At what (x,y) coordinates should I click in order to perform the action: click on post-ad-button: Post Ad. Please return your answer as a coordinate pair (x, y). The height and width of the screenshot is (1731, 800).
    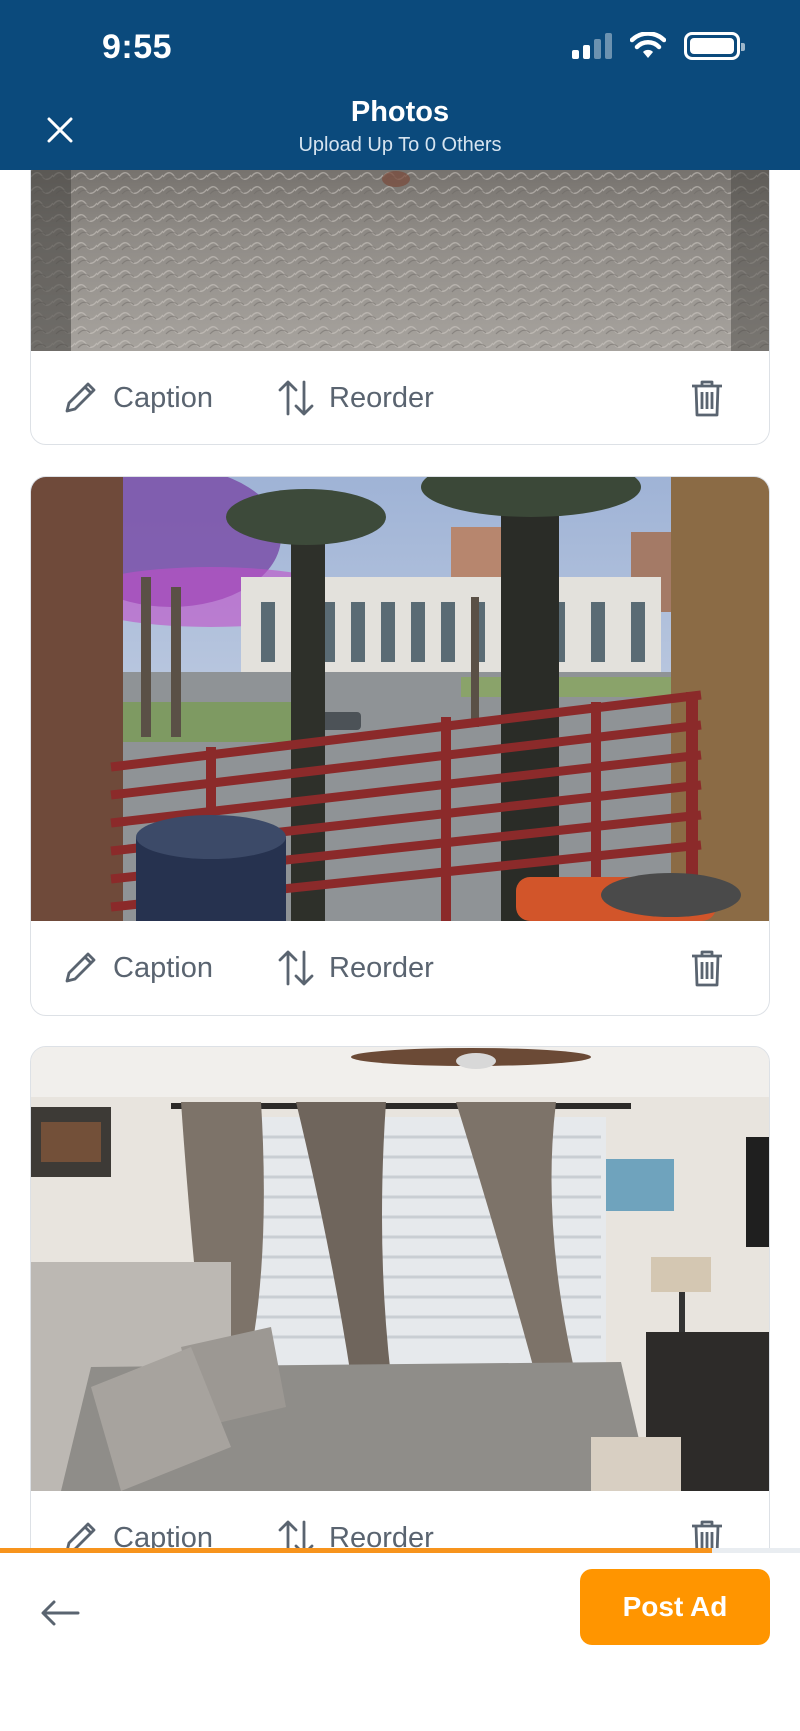
    Looking at the image, I should click on (675, 1607).